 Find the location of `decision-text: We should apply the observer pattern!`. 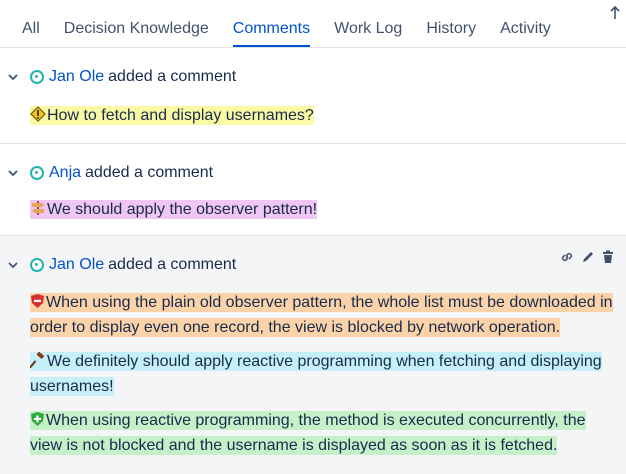

decision-text: We should apply the observer pattern! is located at coordinates (182, 209).